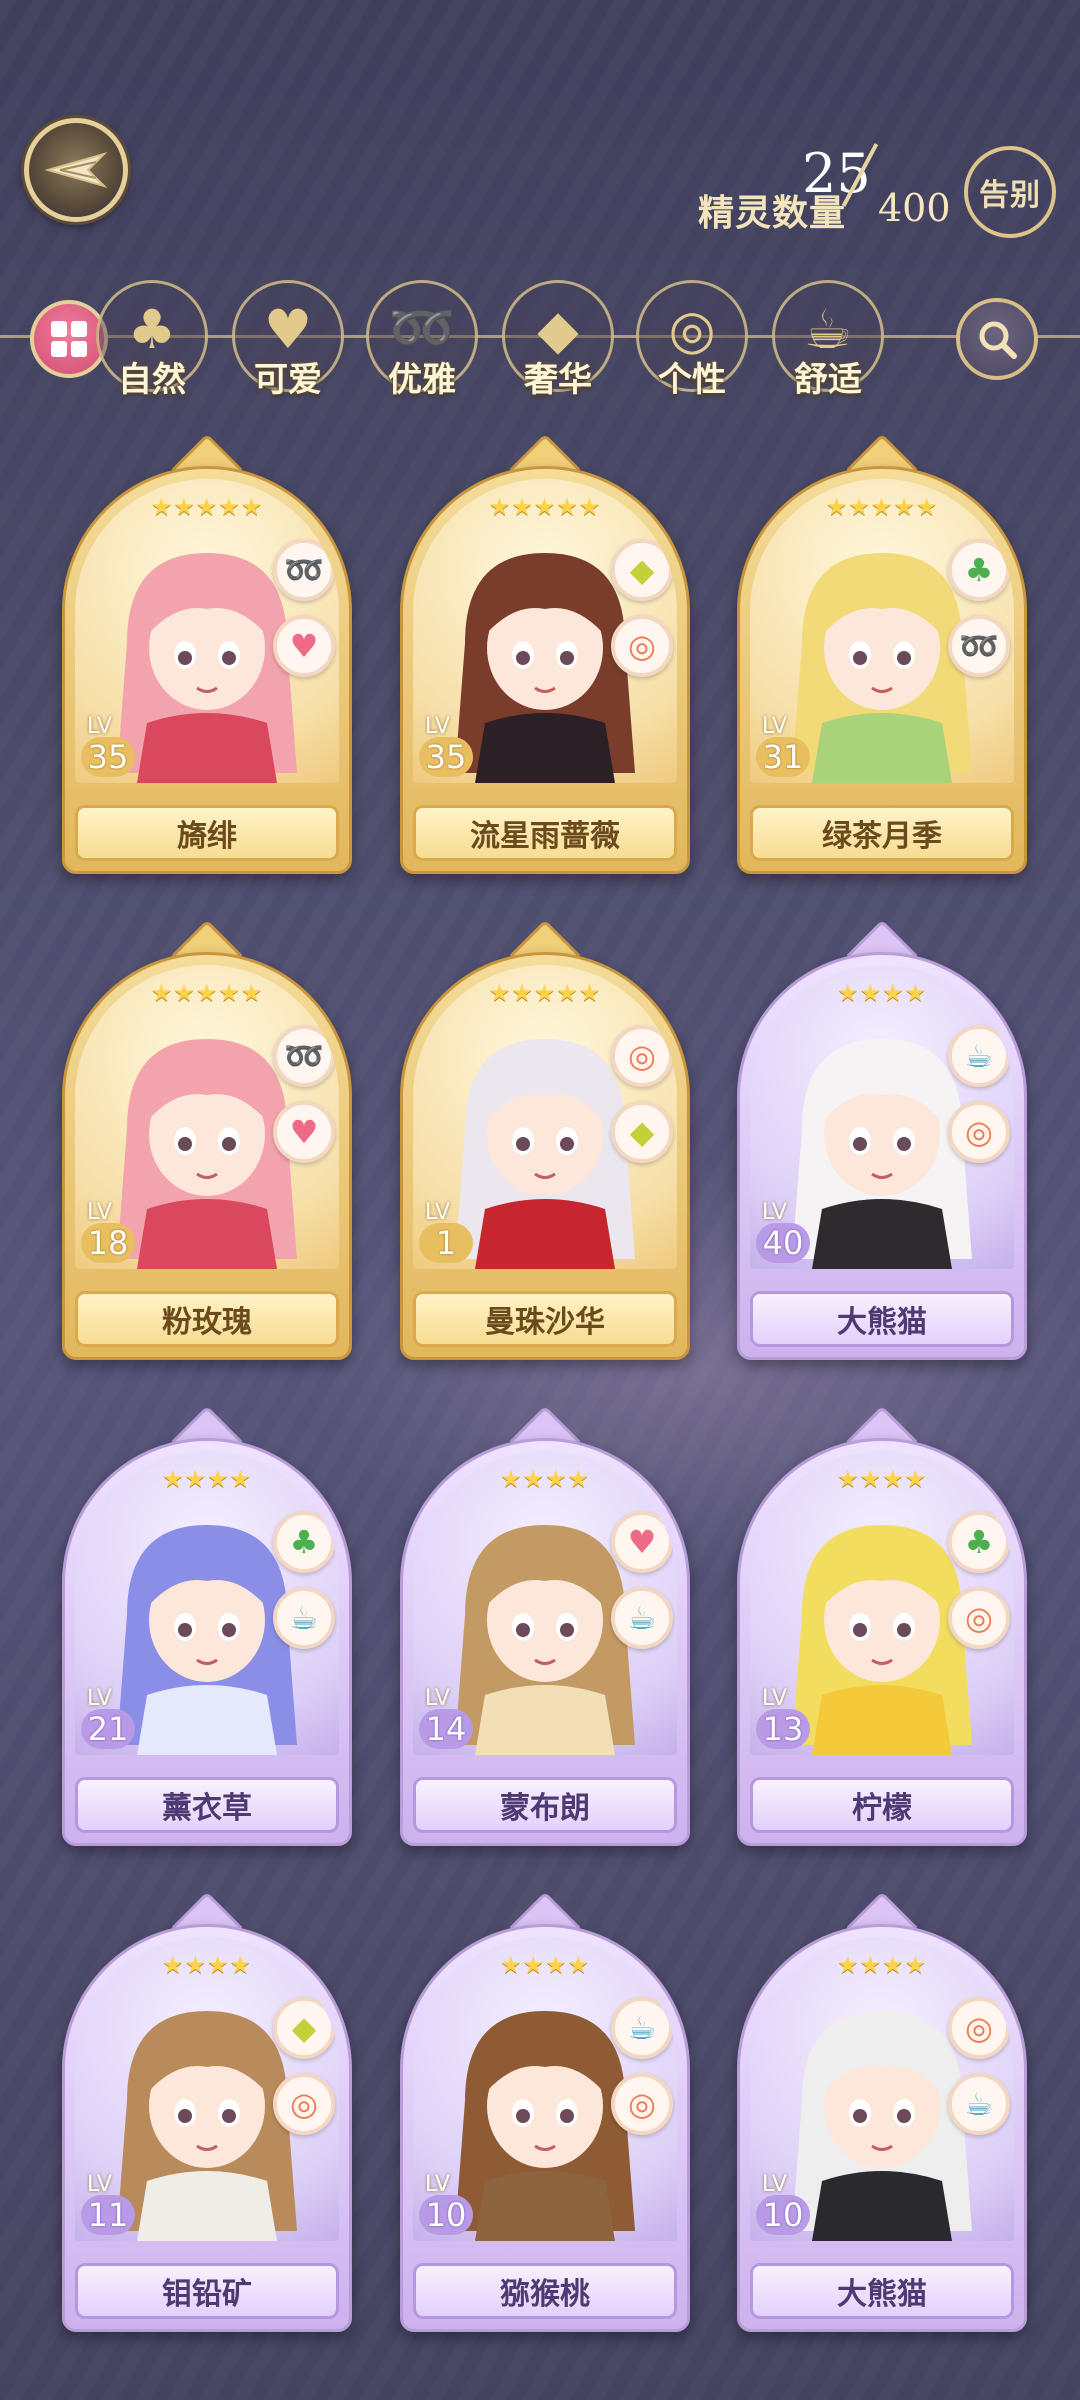 The image size is (1080, 2400). I want to click on farewell-button: 告别, so click(1010, 192).